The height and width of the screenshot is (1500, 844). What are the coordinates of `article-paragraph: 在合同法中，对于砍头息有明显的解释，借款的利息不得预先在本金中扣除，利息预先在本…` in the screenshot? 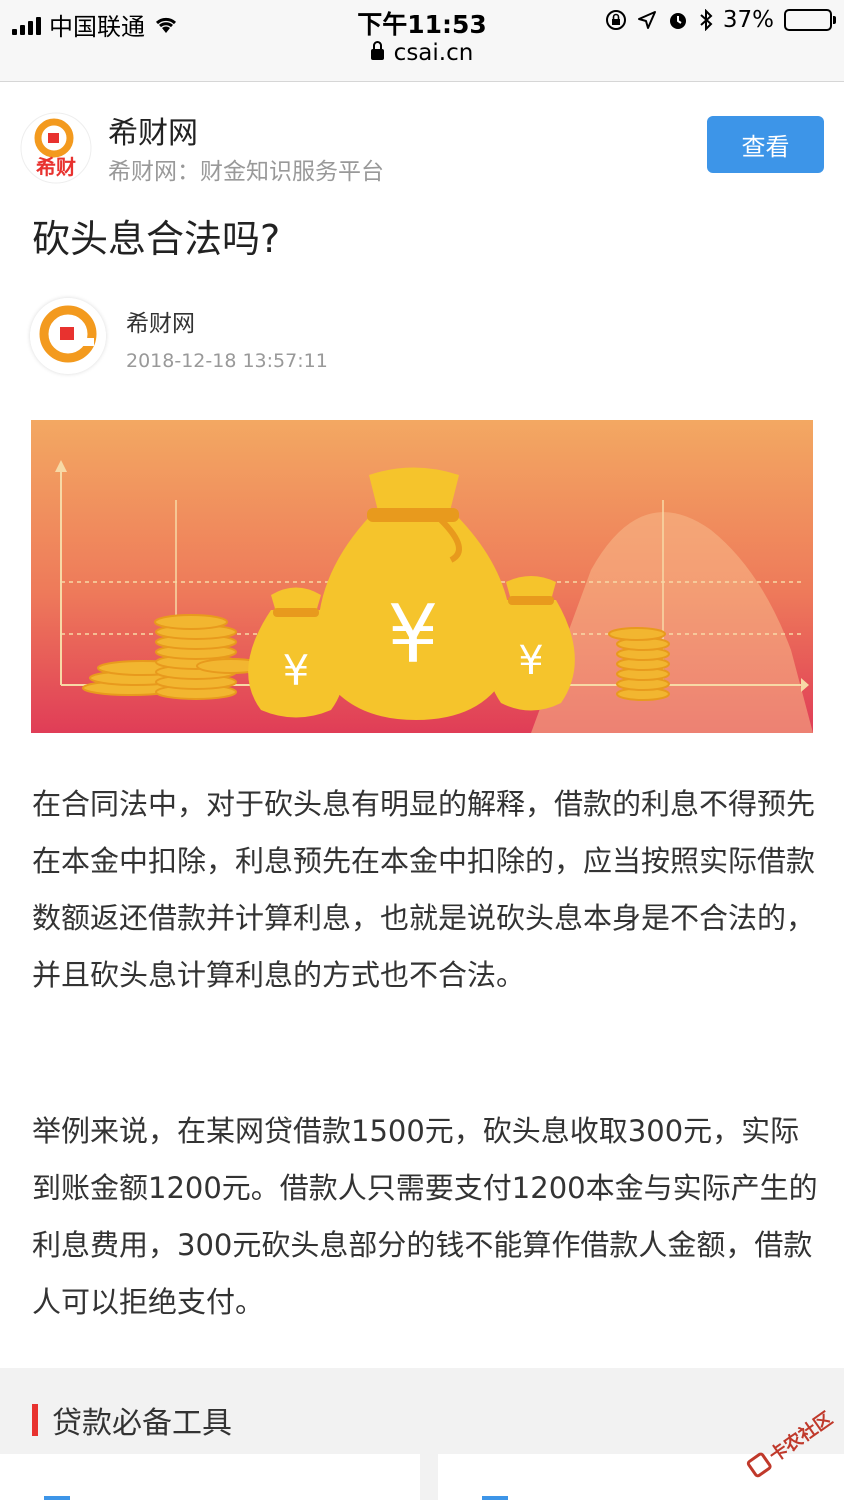 It's located at (424, 889).